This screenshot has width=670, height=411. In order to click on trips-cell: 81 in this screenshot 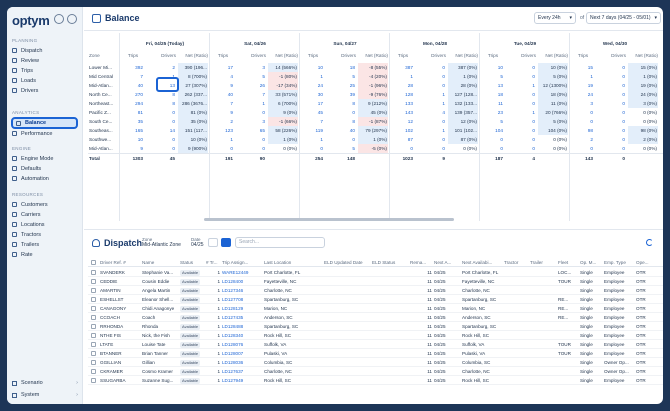, I will do `click(133, 112)`.